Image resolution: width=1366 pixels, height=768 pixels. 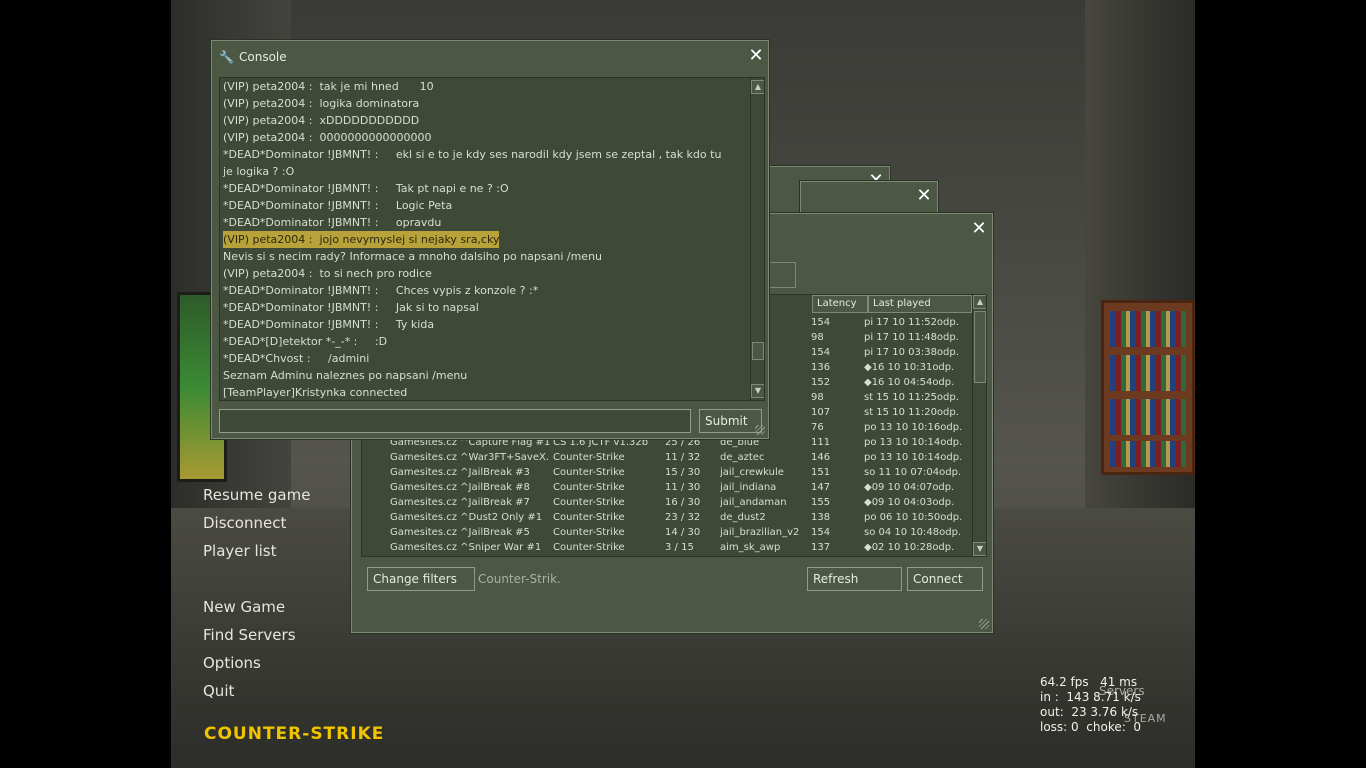 What do you see at coordinates (460, 472) in the screenshot?
I see `cell-name: Gamesites.cz ^JailBreak #3` at bounding box center [460, 472].